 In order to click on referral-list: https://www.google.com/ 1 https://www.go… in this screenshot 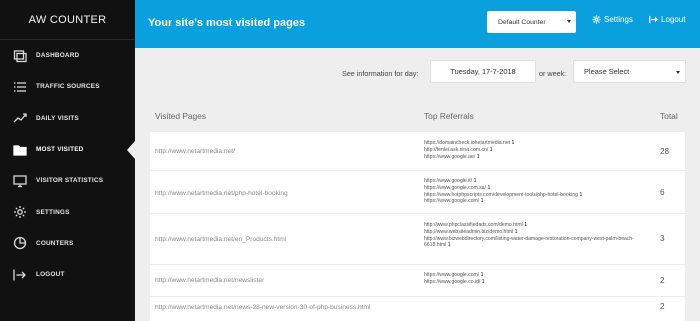, I will do `click(538, 279)`.